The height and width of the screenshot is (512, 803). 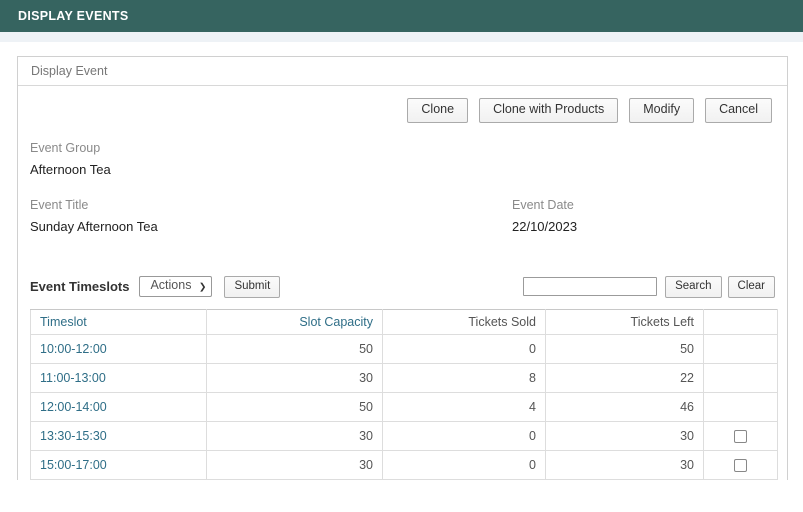 What do you see at coordinates (70, 169) in the screenshot?
I see `event-group-value: Afternoon Tea` at bounding box center [70, 169].